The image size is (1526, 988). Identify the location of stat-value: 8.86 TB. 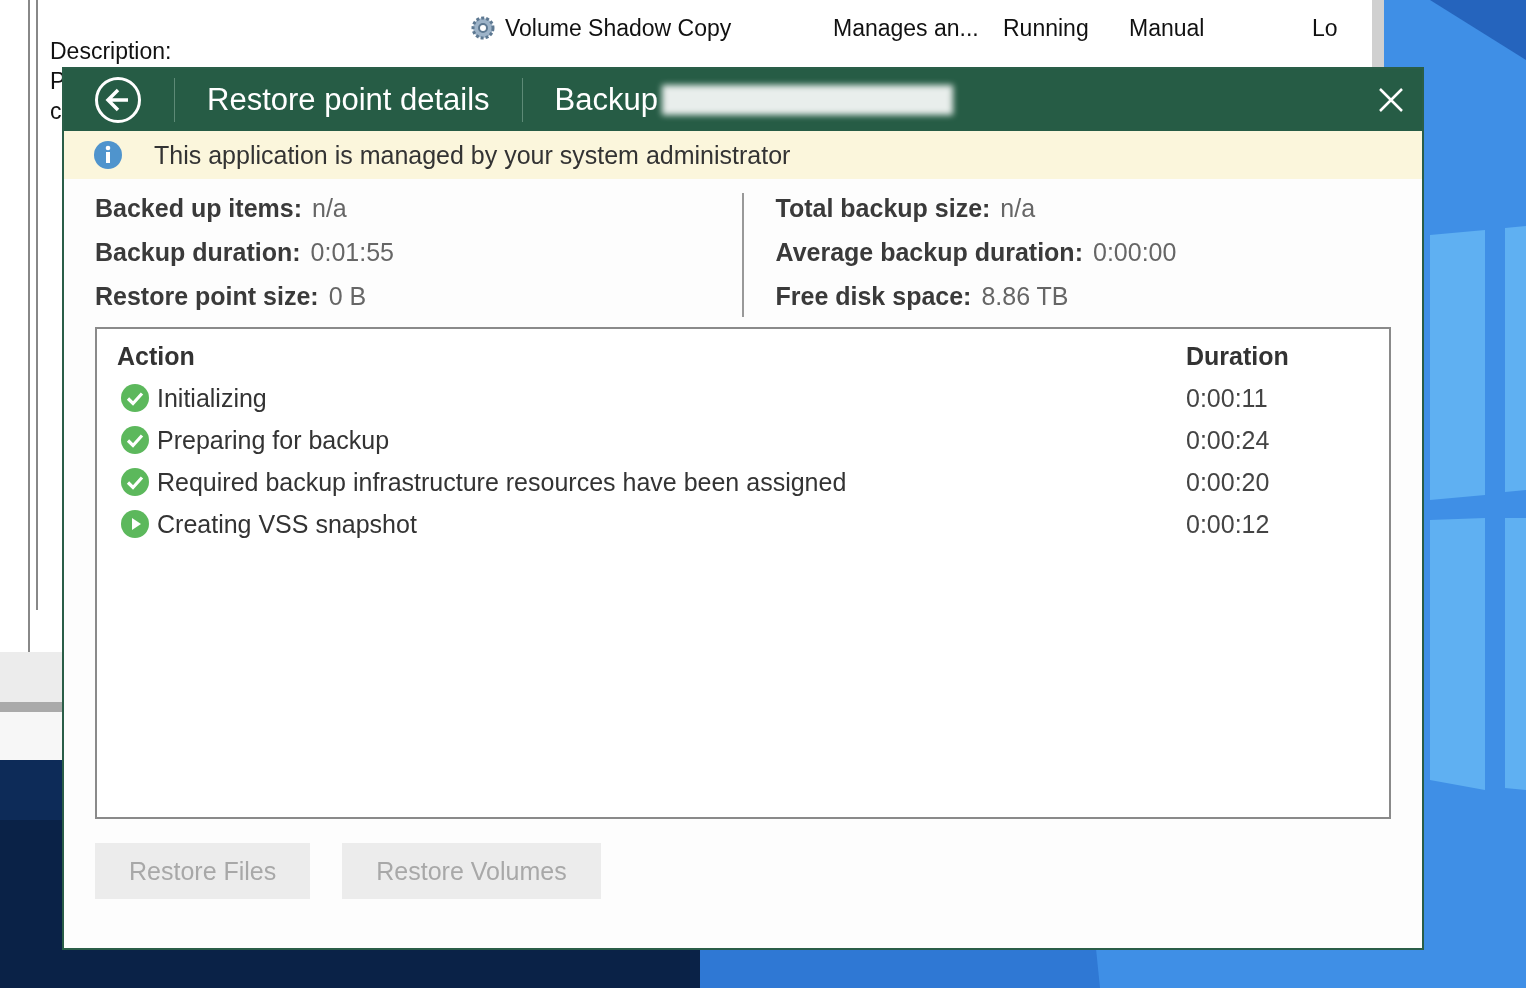
(1025, 296).